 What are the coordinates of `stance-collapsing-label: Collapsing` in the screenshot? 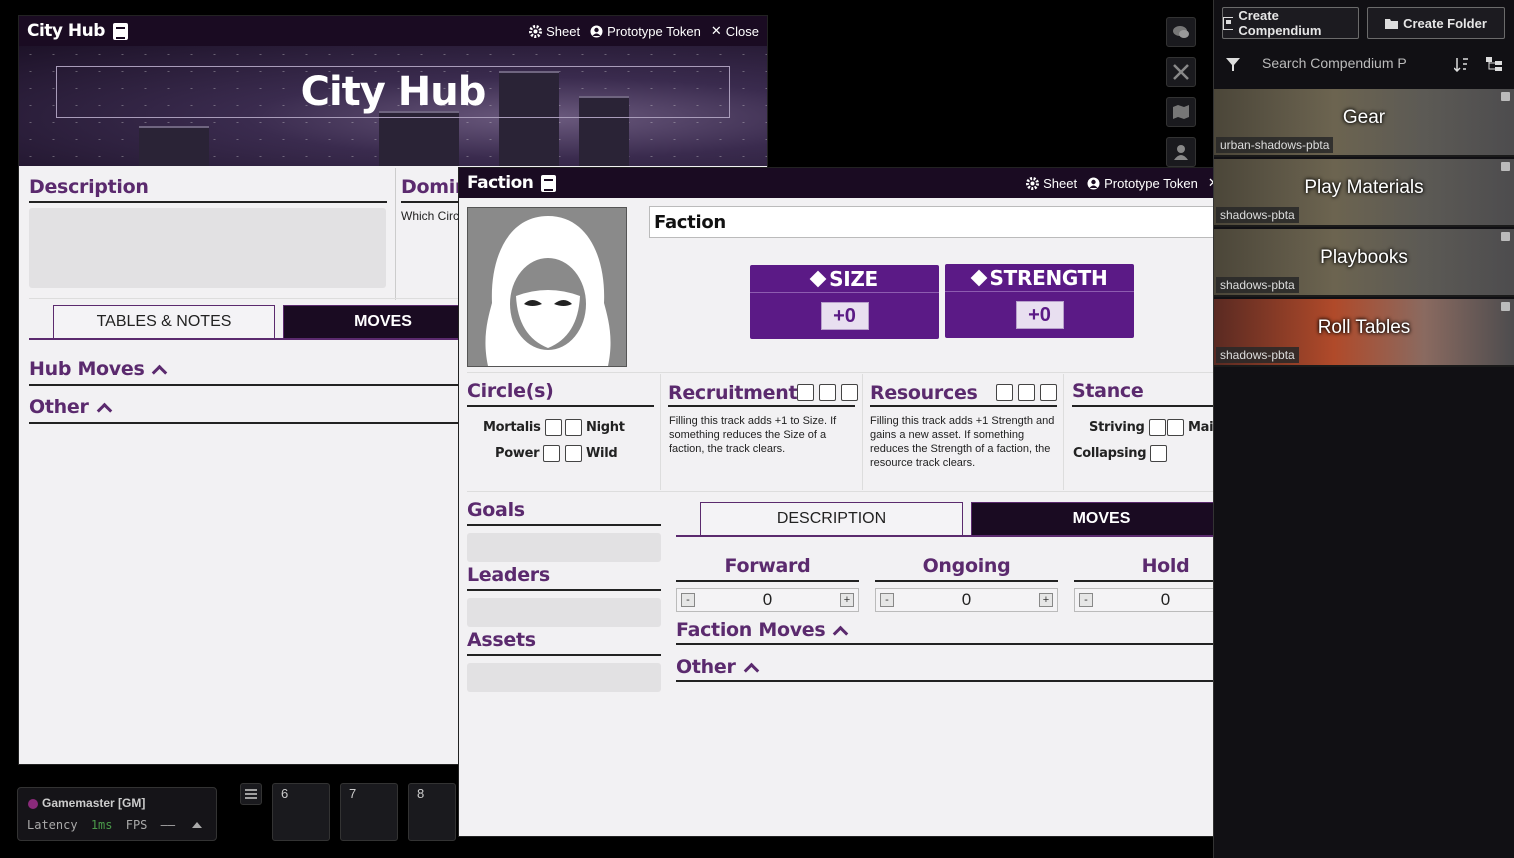 It's located at (1110, 453).